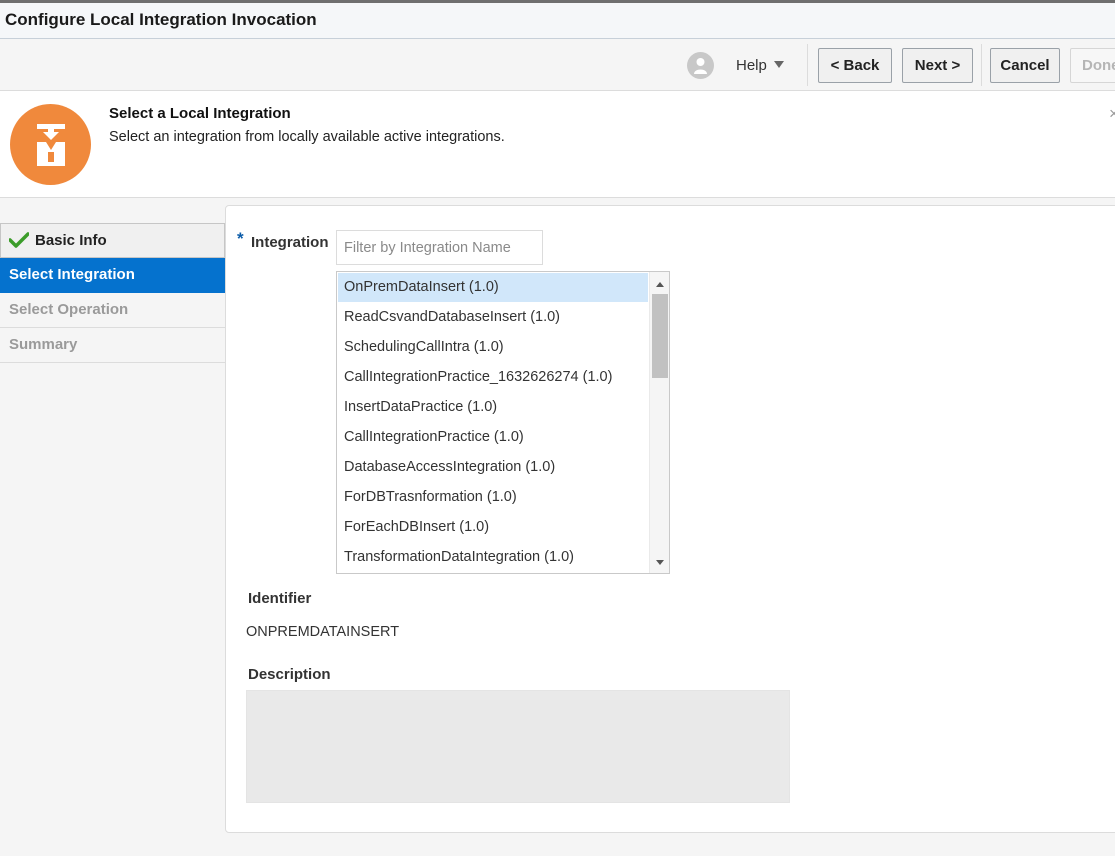 This screenshot has width=1115, height=856. Describe the element at coordinates (518, 746) in the screenshot. I see `description-field` at that location.